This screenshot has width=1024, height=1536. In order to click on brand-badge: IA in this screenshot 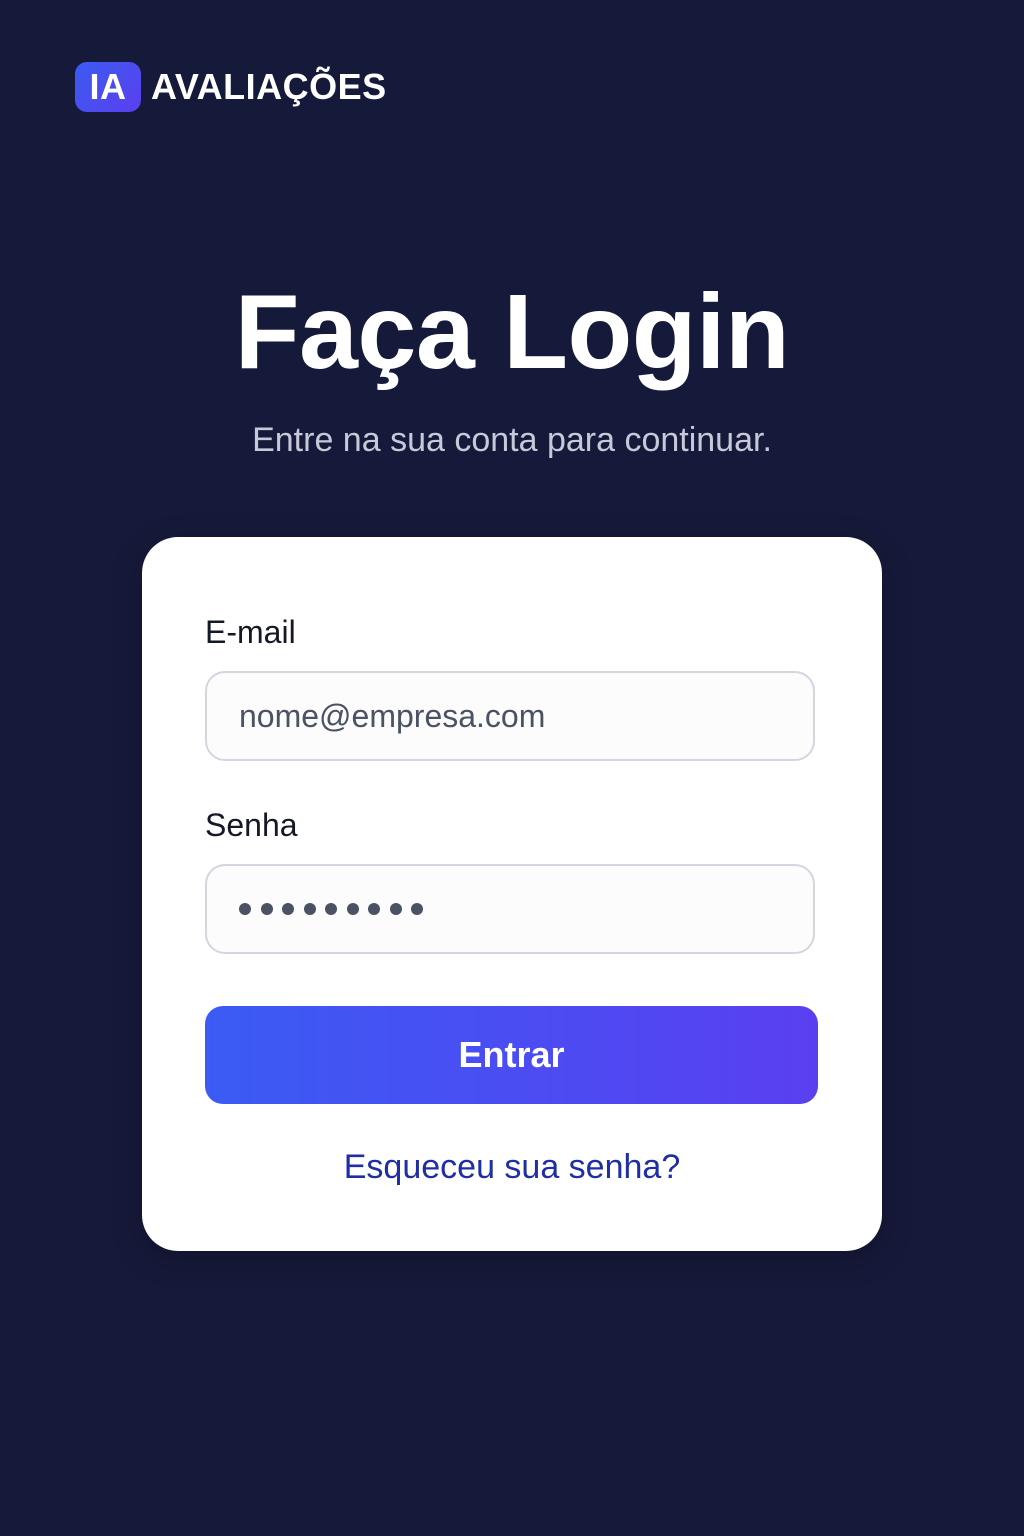, I will do `click(108, 87)`.